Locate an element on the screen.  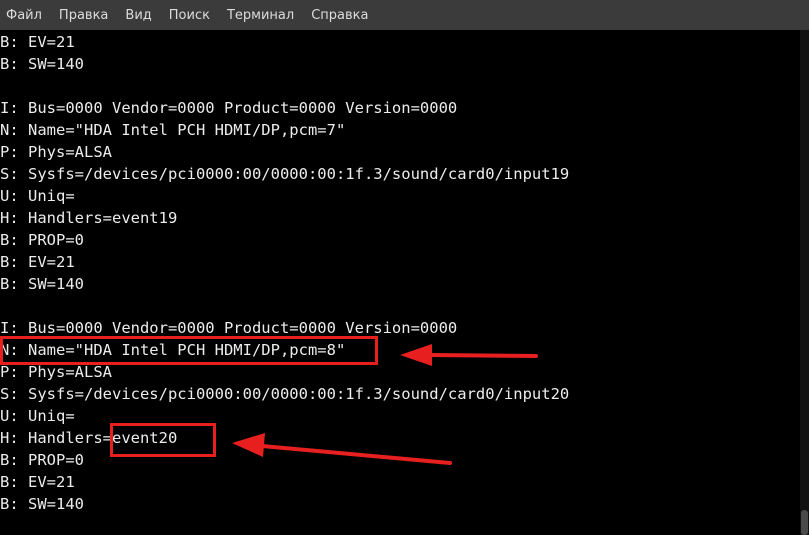
menu-terminal: Терминал is located at coordinates (260, 15).